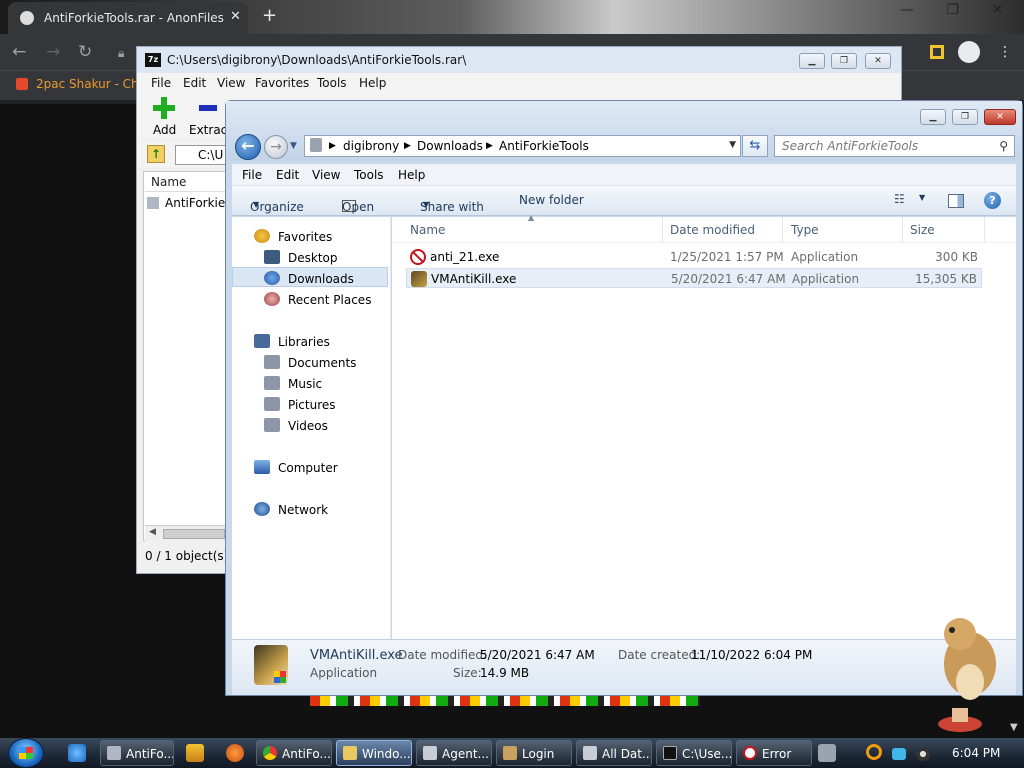 The height and width of the screenshot is (768, 1024). What do you see at coordinates (291, 509) in the screenshot?
I see `nav-item-network: Network` at bounding box center [291, 509].